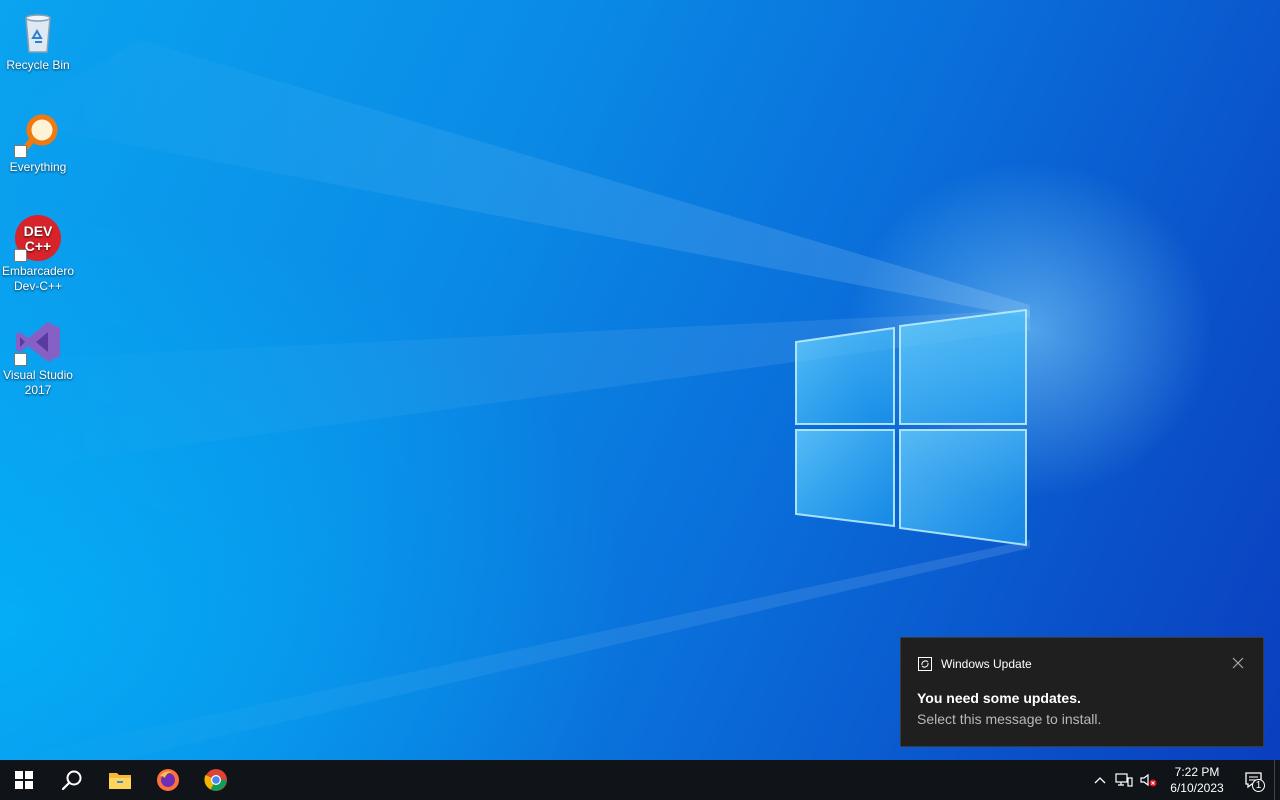  I want to click on desktop-icon-label: Embarcadero Dev-C++, so click(38, 278).